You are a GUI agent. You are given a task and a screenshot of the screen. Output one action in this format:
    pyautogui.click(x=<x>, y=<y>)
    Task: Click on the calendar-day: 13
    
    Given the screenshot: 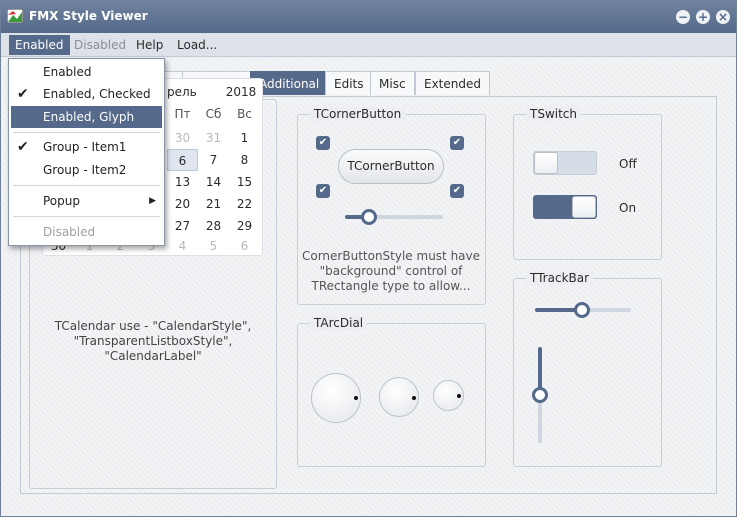 What is the action you would take?
    pyautogui.click(x=182, y=182)
    